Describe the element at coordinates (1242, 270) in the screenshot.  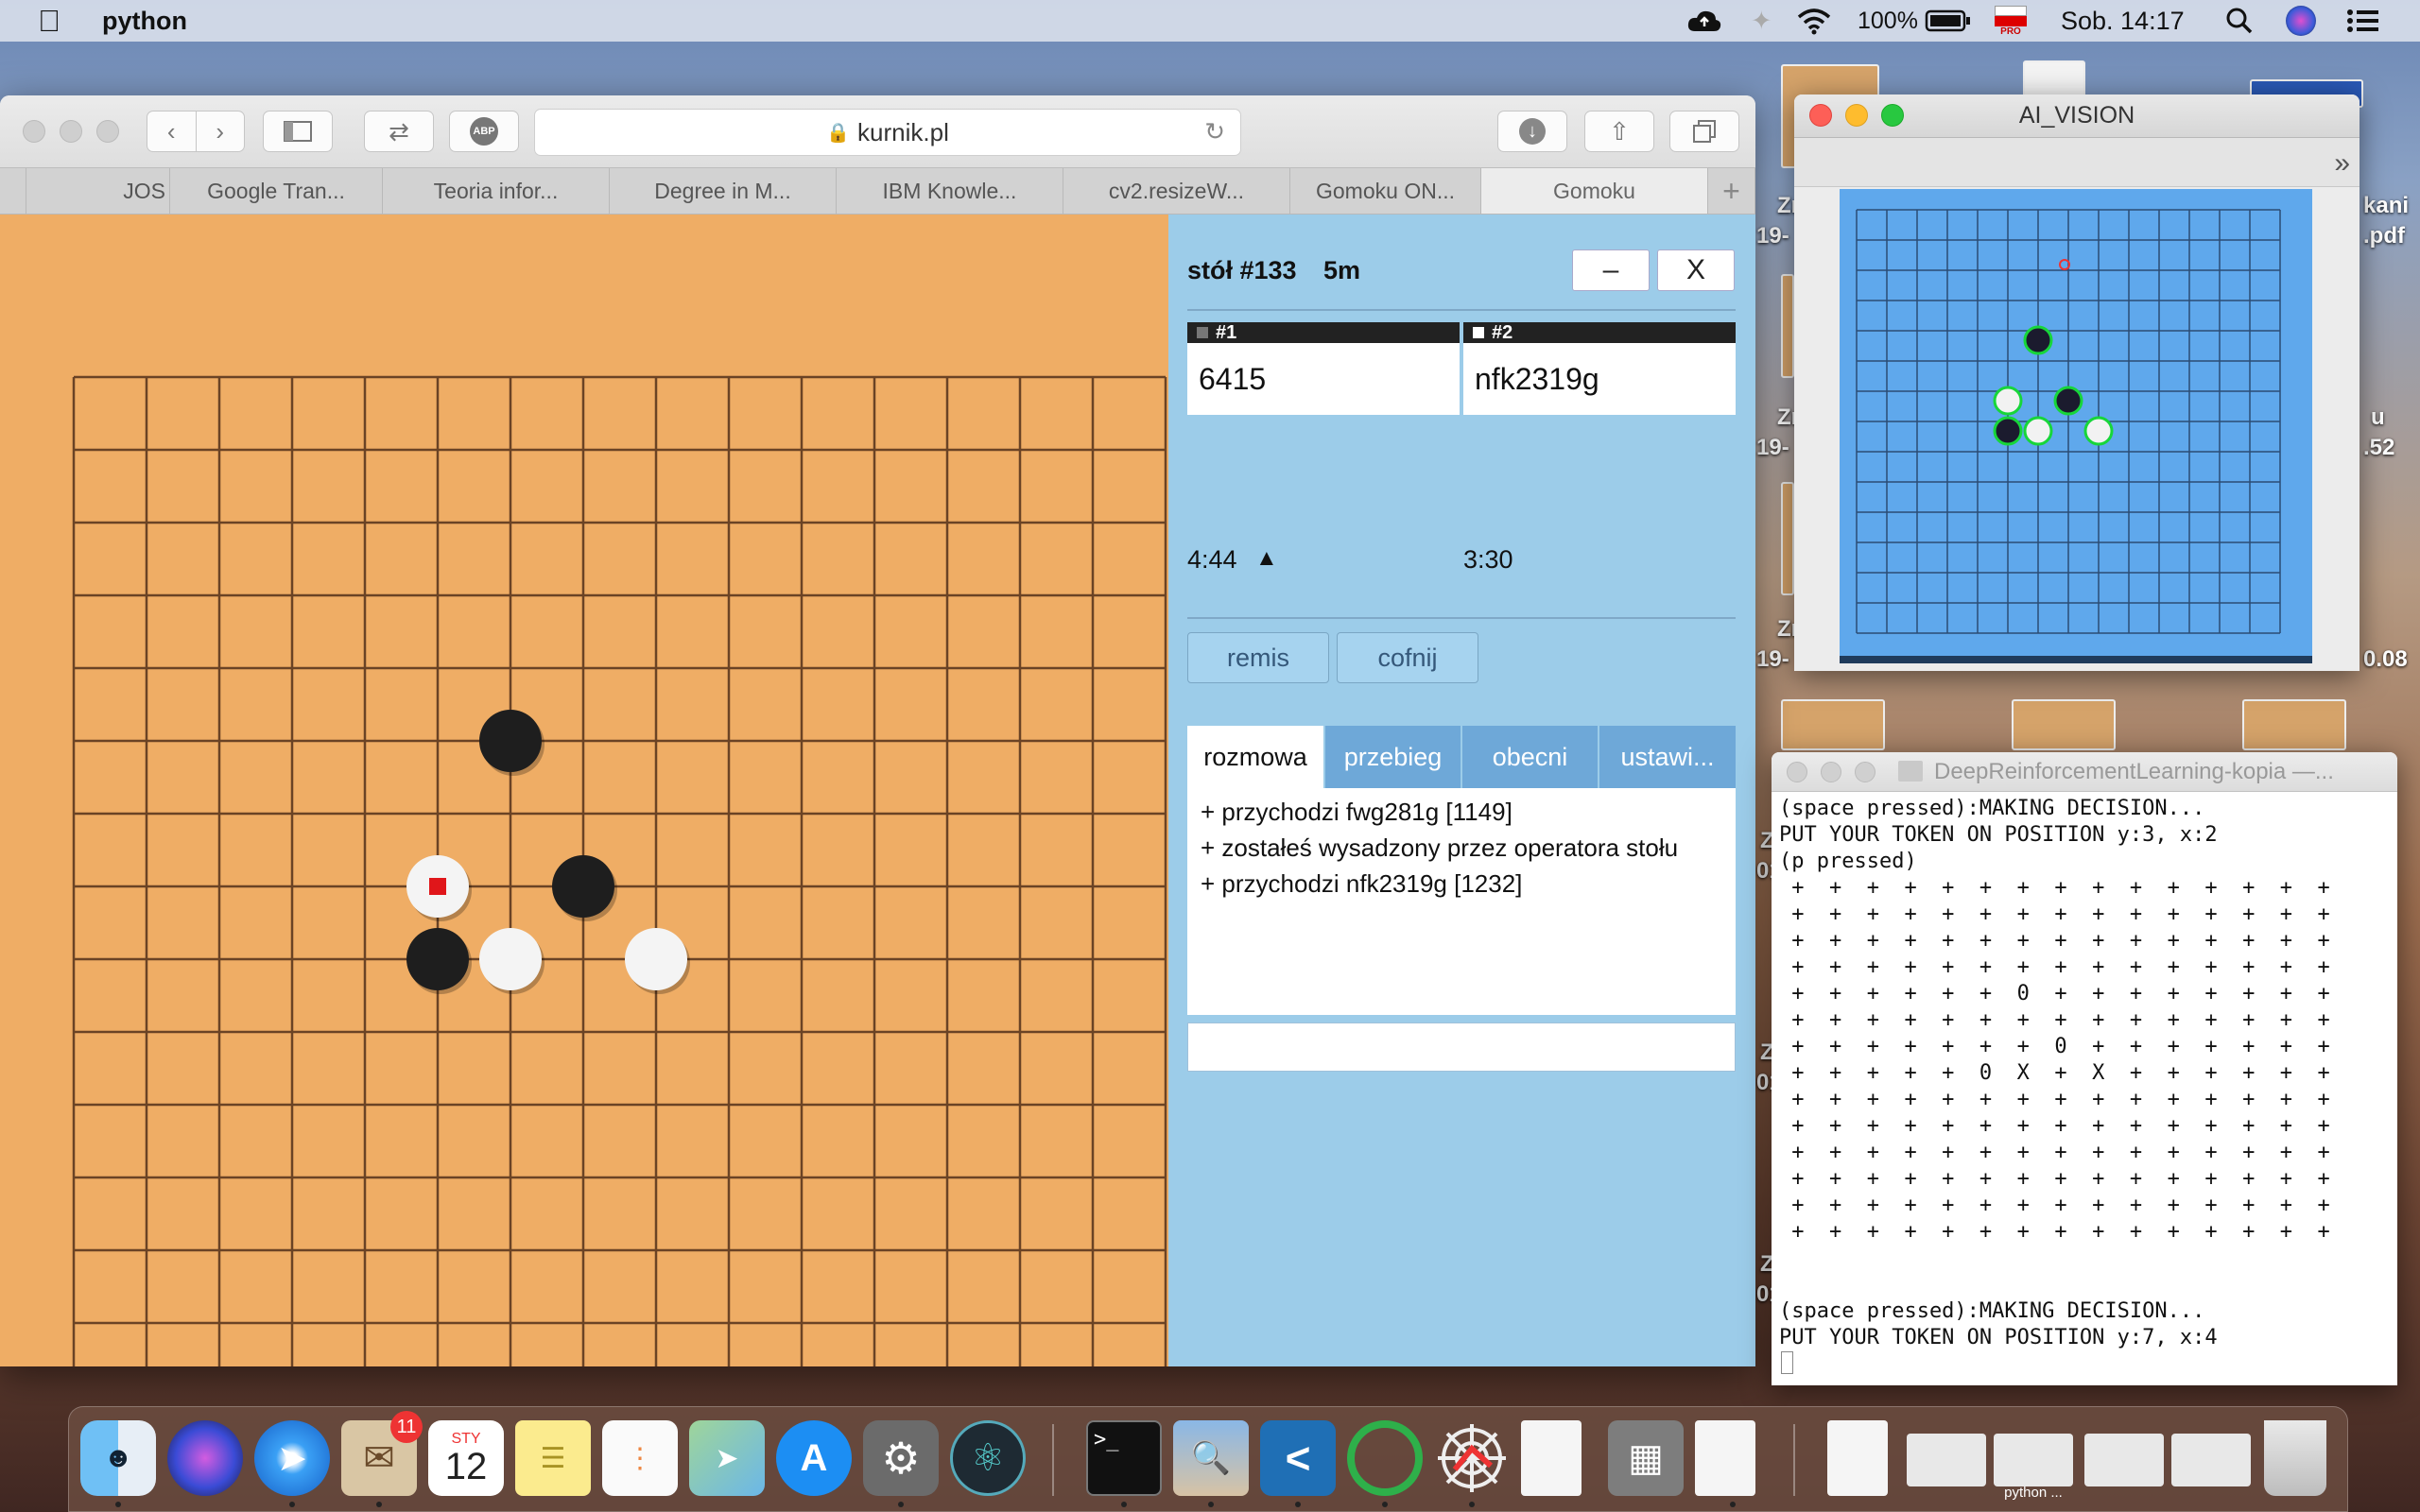
I see `table-number: stół #133` at that location.